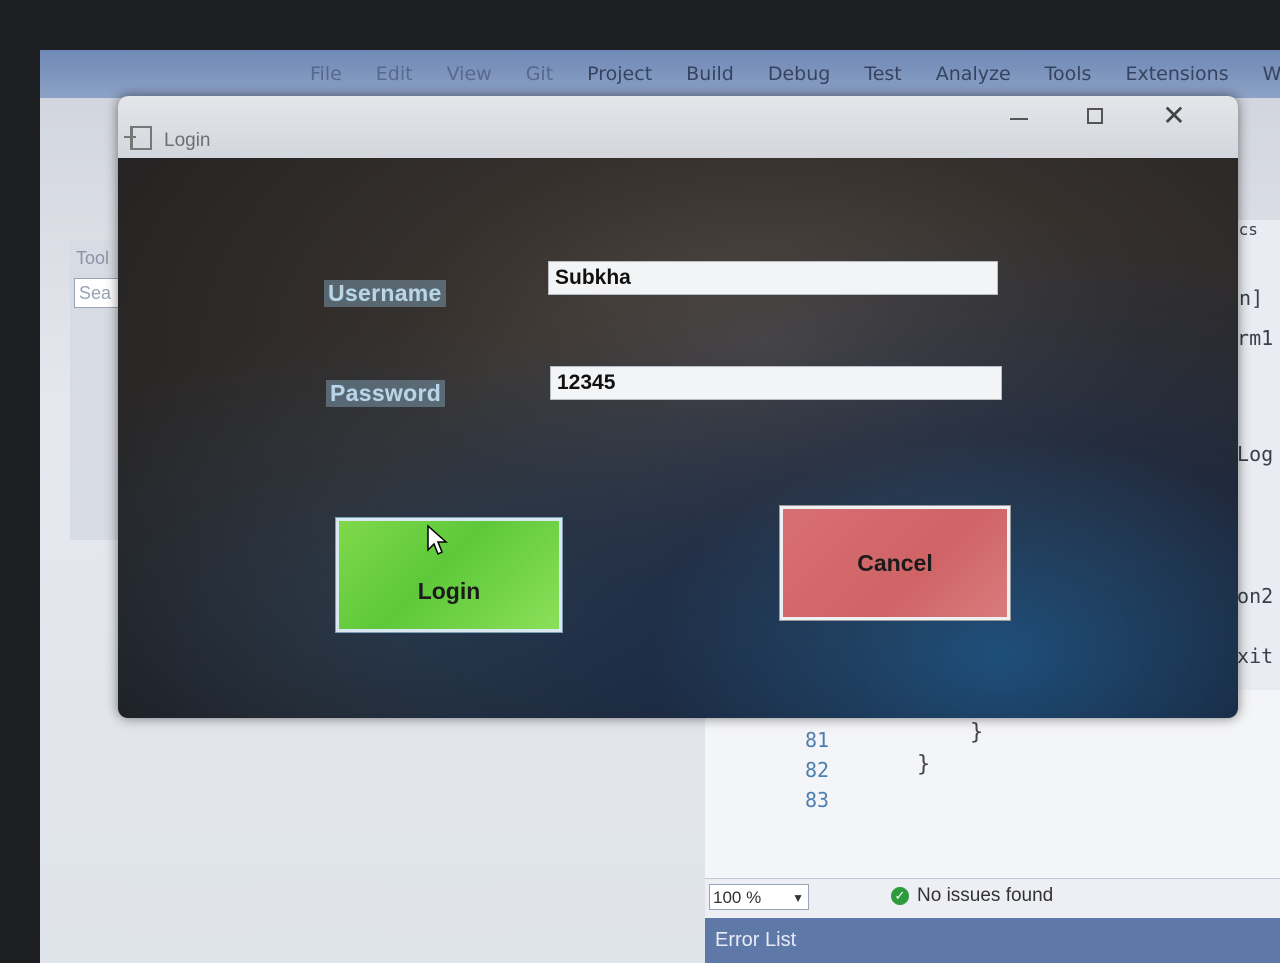 The height and width of the screenshot is (963, 1280). What do you see at coordinates (1096, 116) in the screenshot?
I see `maximize-button` at bounding box center [1096, 116].